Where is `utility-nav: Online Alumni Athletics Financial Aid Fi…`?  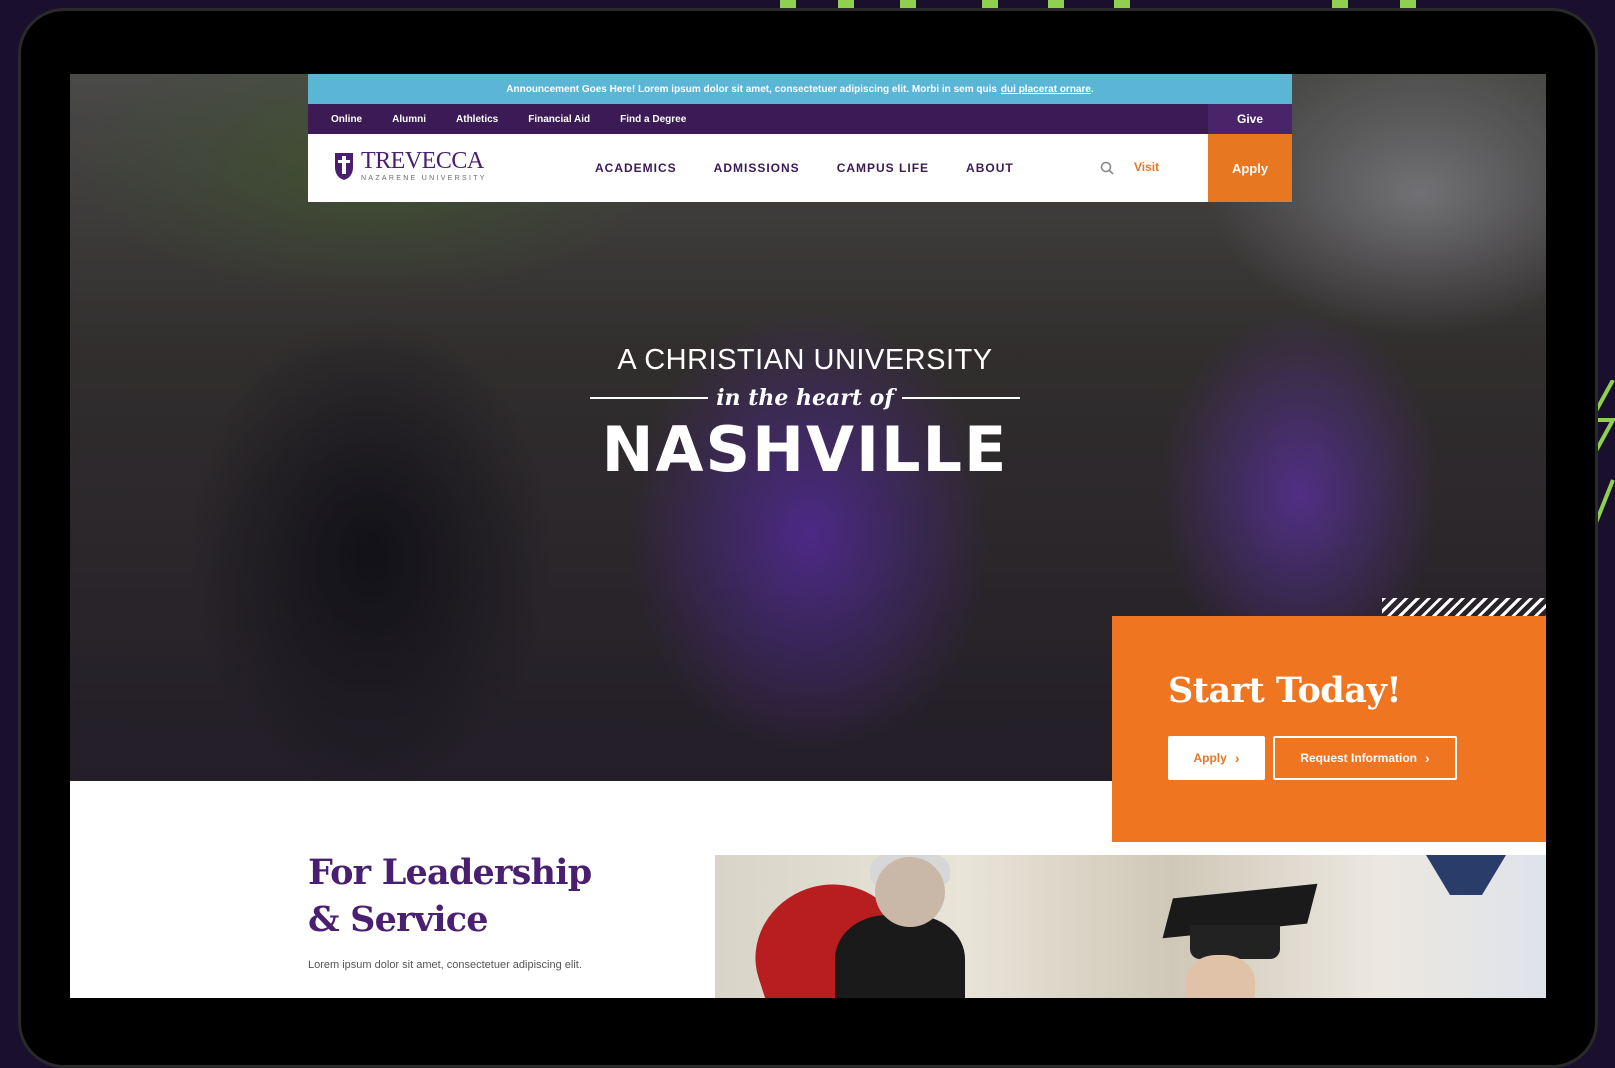 utility-nav: Online Alumni Athletics Financial Aid Fi… is located at coordinates (800, 119).